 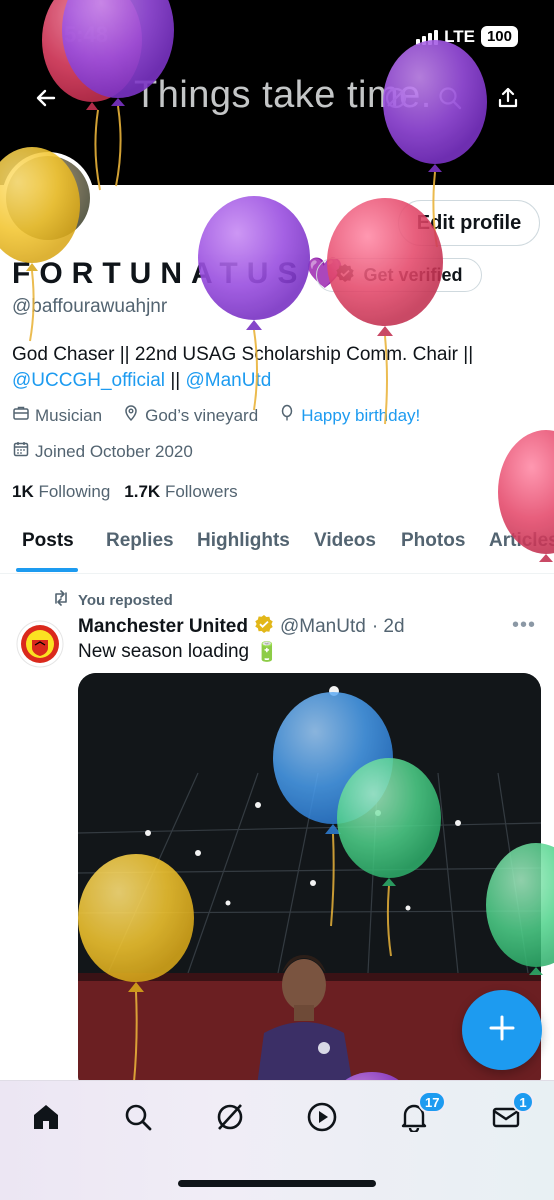 I want to click on tab-replies: Replies, so click(x=140, y=541).